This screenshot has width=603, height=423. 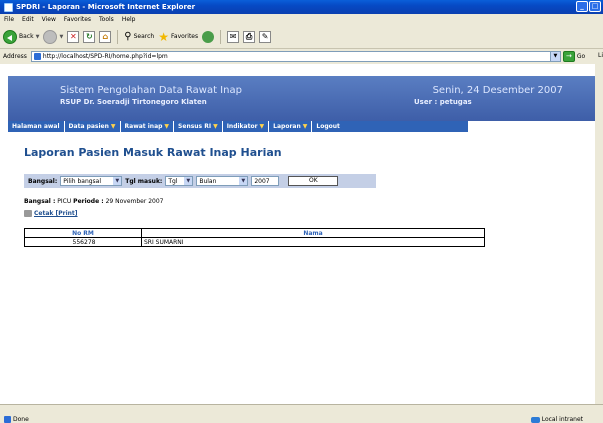 I want to click on print-link: Cetak [Print], so click(x=51, y=213).